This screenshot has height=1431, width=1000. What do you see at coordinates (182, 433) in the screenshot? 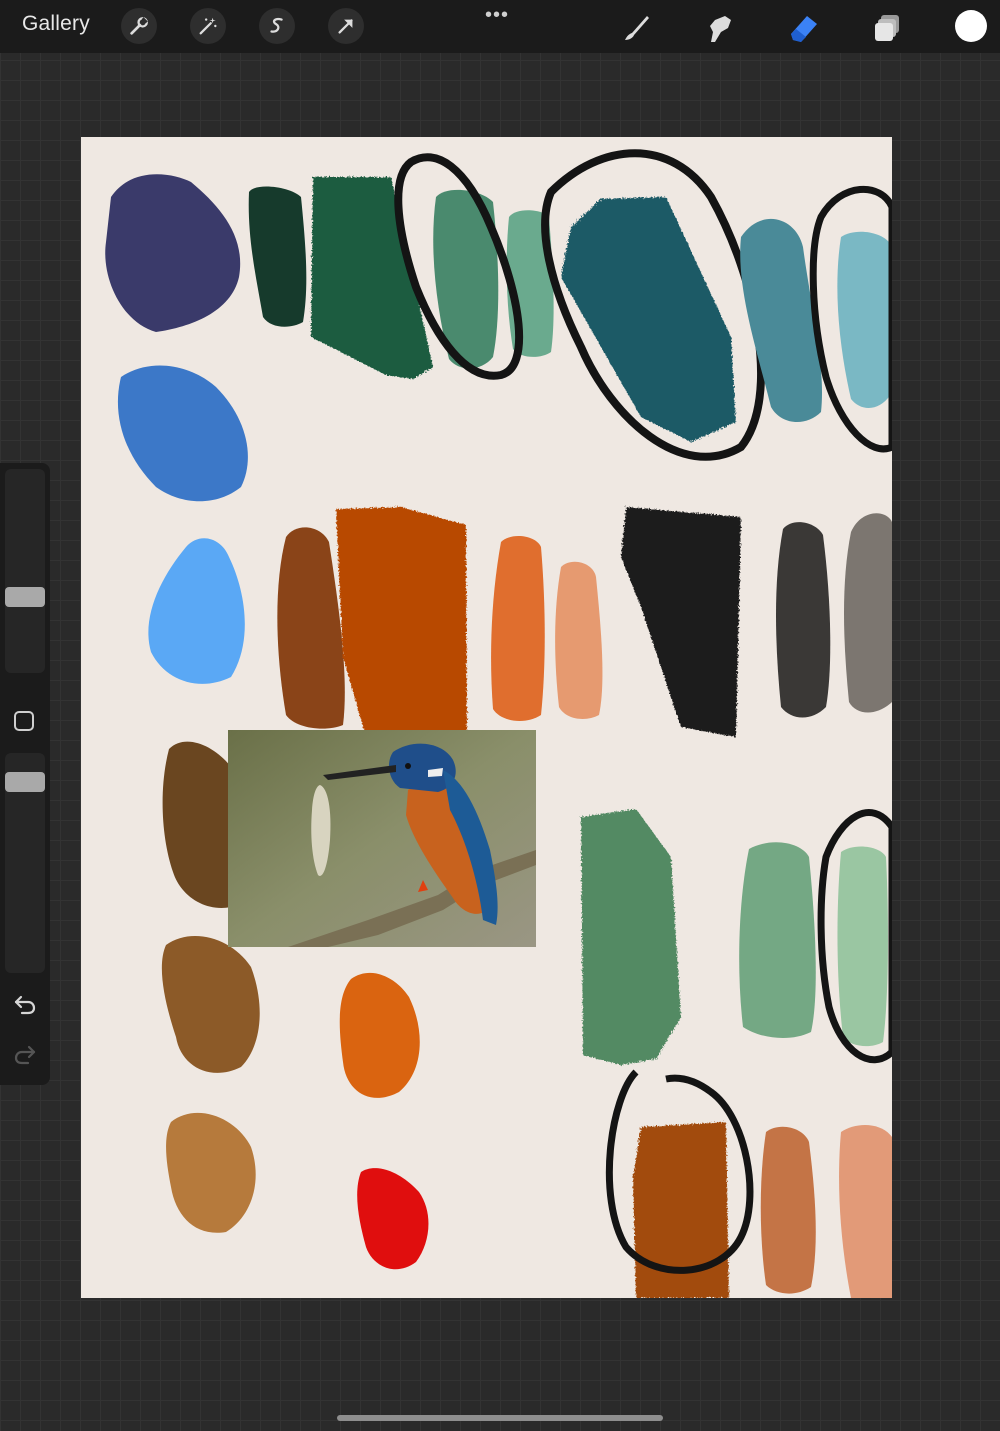
I see `royal-blue-swatch` at bounding box center [182, 433].